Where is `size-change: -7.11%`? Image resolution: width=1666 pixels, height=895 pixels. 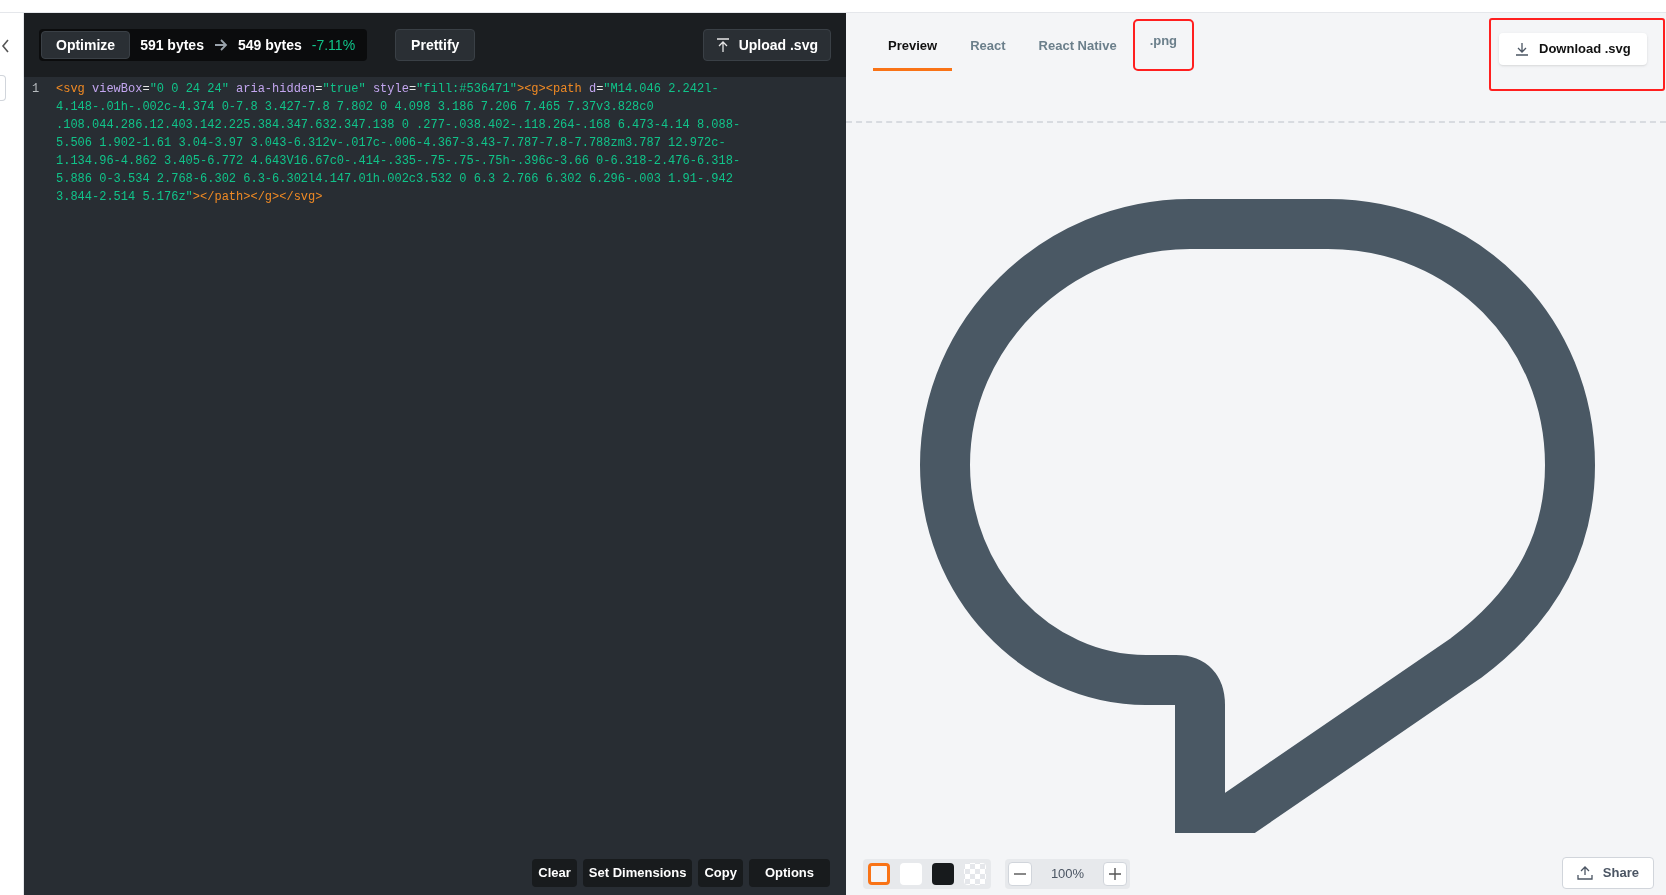
size-change: -7.11% is located at coordinates (333, 45).